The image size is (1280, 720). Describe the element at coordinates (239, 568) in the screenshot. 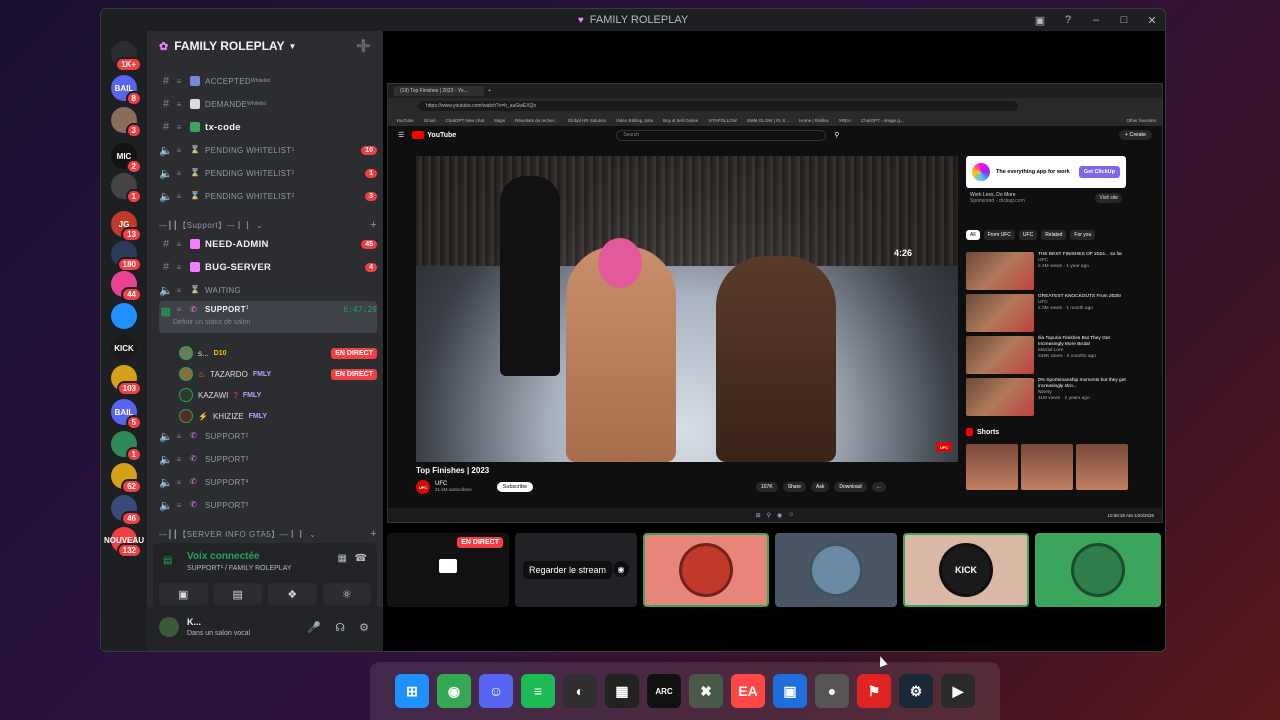

I see `voice-channel-path: SUPPORT¹ / FAMILY ROLEPLAY` at that location.